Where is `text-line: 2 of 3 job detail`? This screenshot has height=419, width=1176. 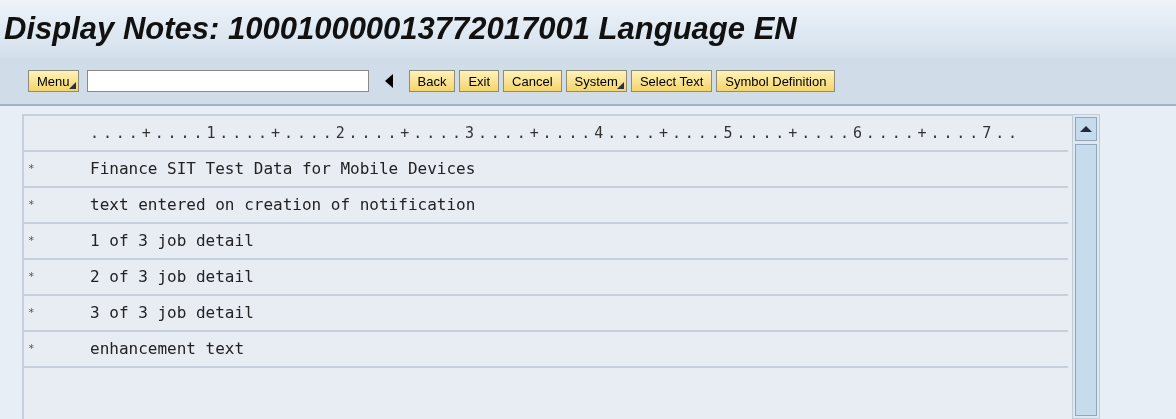
text-line: 2 of 3 job detail is located at coordinates (172, 277).